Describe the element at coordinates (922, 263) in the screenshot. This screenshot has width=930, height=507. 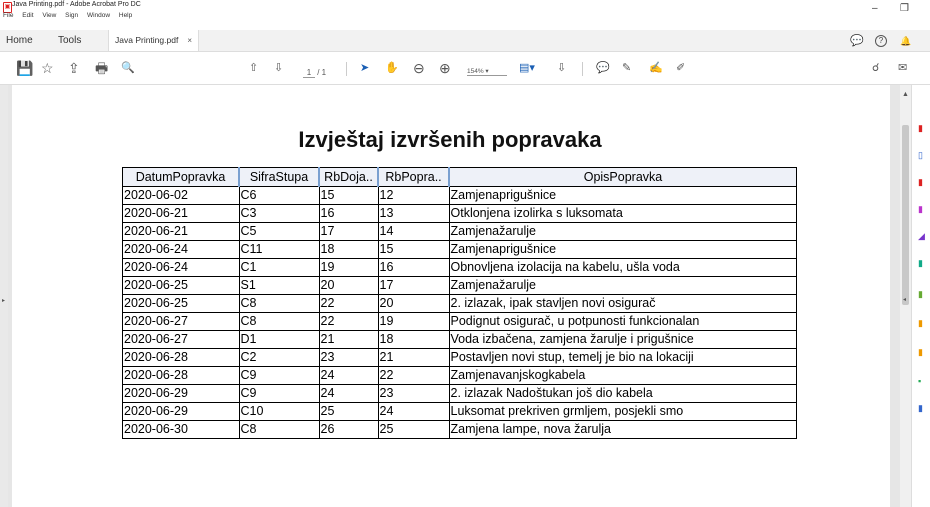
I see `organize-icon: ▮` at that location.